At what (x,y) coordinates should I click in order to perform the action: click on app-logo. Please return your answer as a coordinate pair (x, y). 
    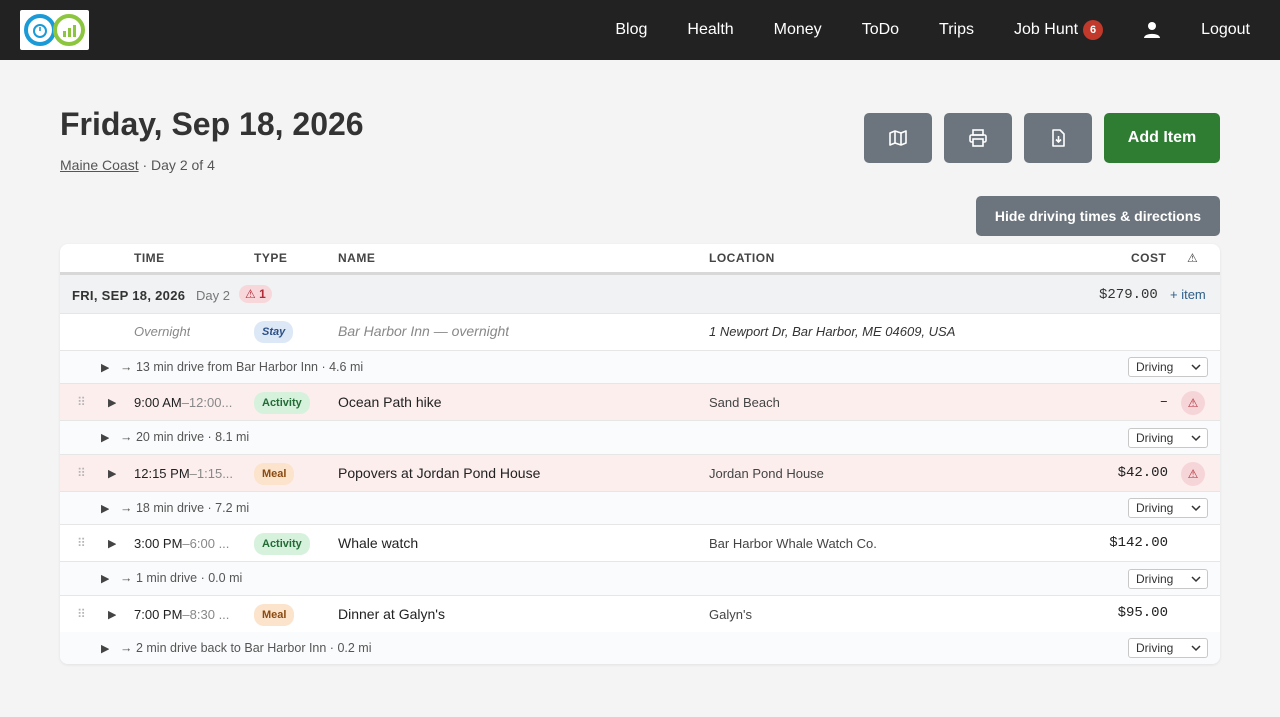
    Looking at the image, I should click on (54, 30).